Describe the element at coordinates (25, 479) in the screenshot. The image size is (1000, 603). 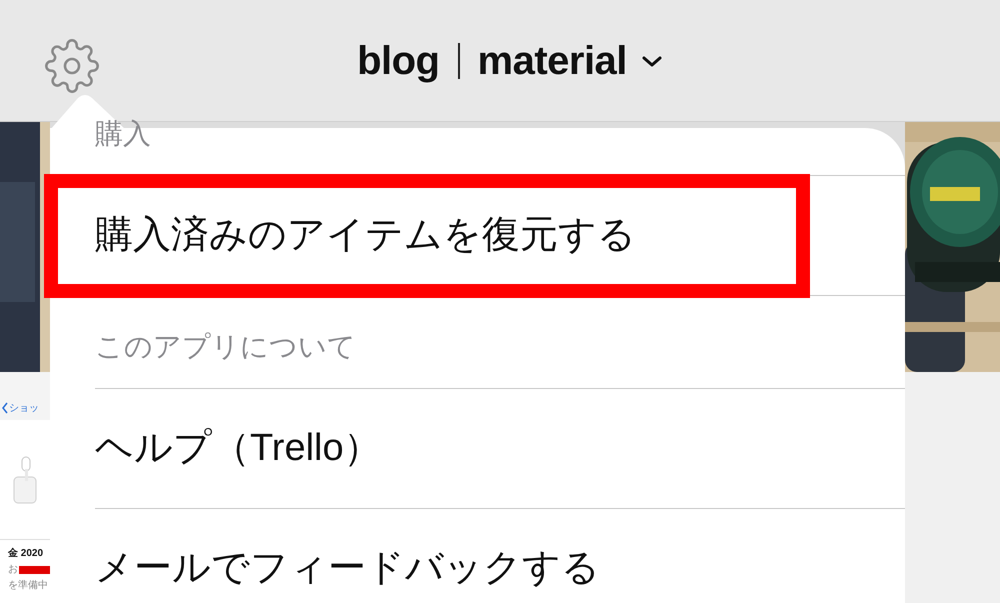
I see `earbuds-case-drawing` at that location.